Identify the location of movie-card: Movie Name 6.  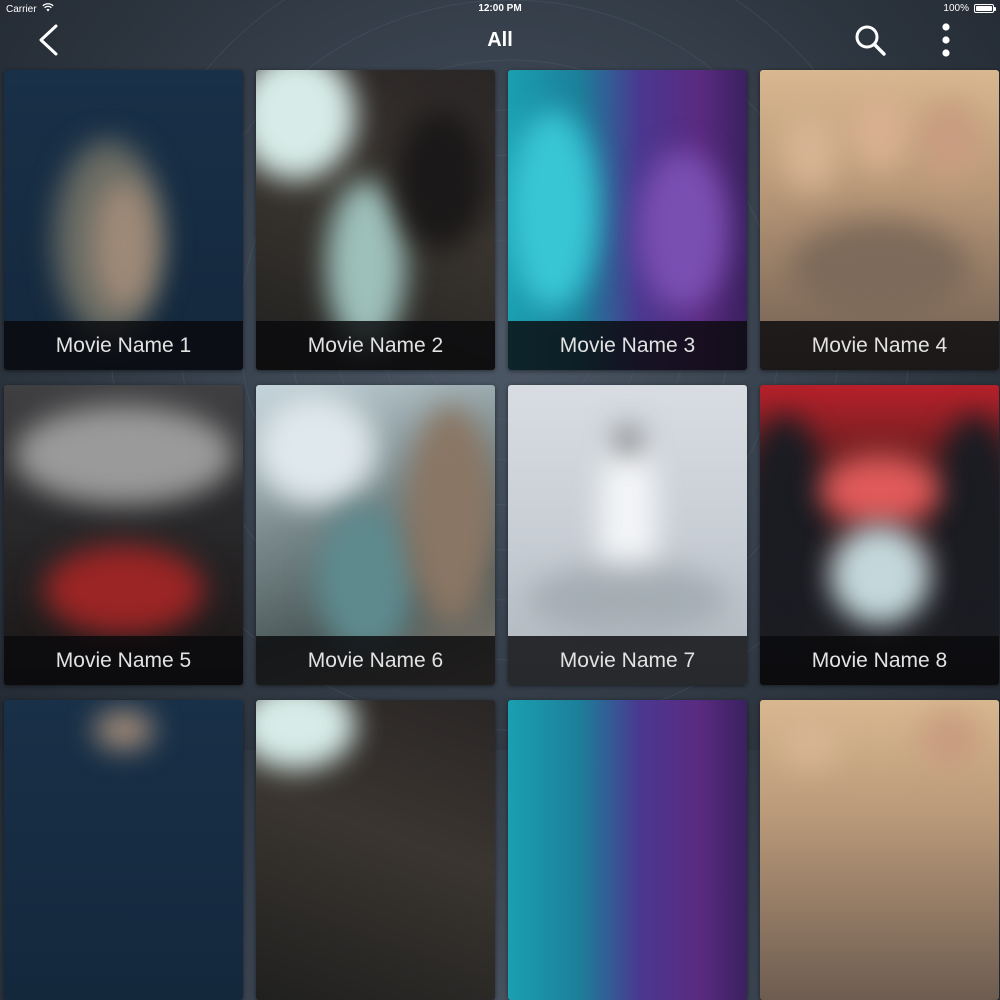
(375, 535).